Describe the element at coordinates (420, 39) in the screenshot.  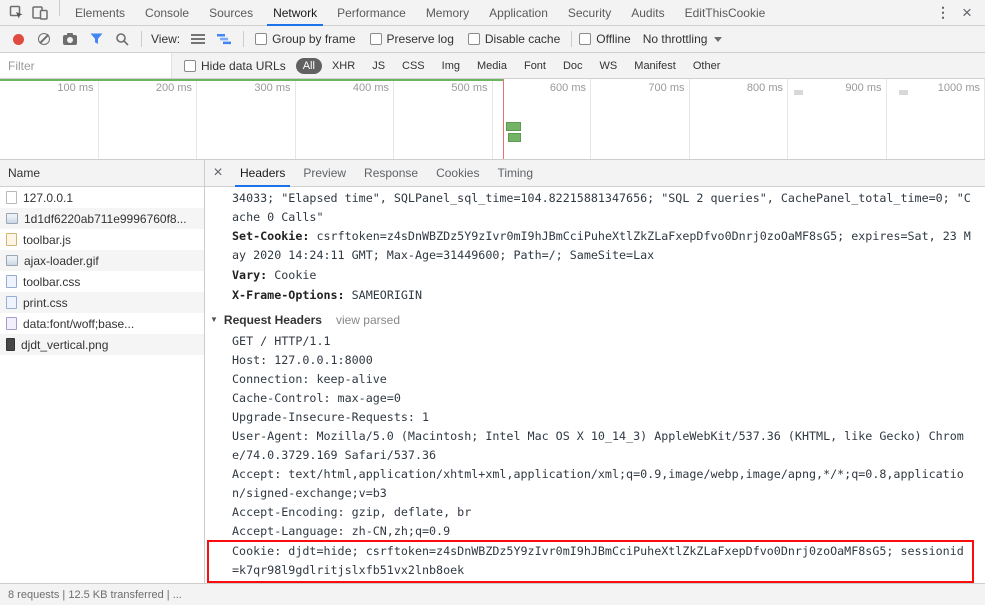
I see `checkbox-label: Preserve log` at that location.